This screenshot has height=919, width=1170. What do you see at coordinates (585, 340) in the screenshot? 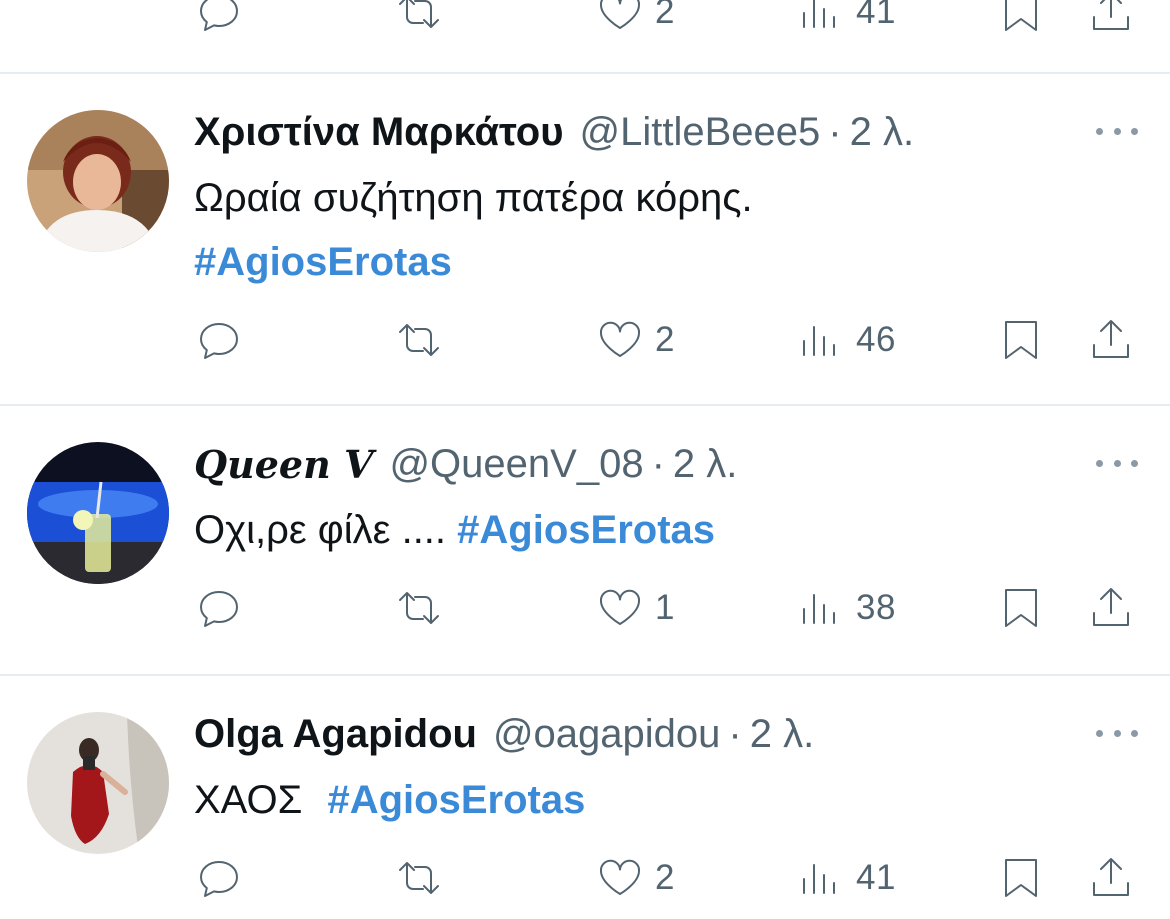
I see `tweet-actions: 2 46` at bounding box center [585, 340].